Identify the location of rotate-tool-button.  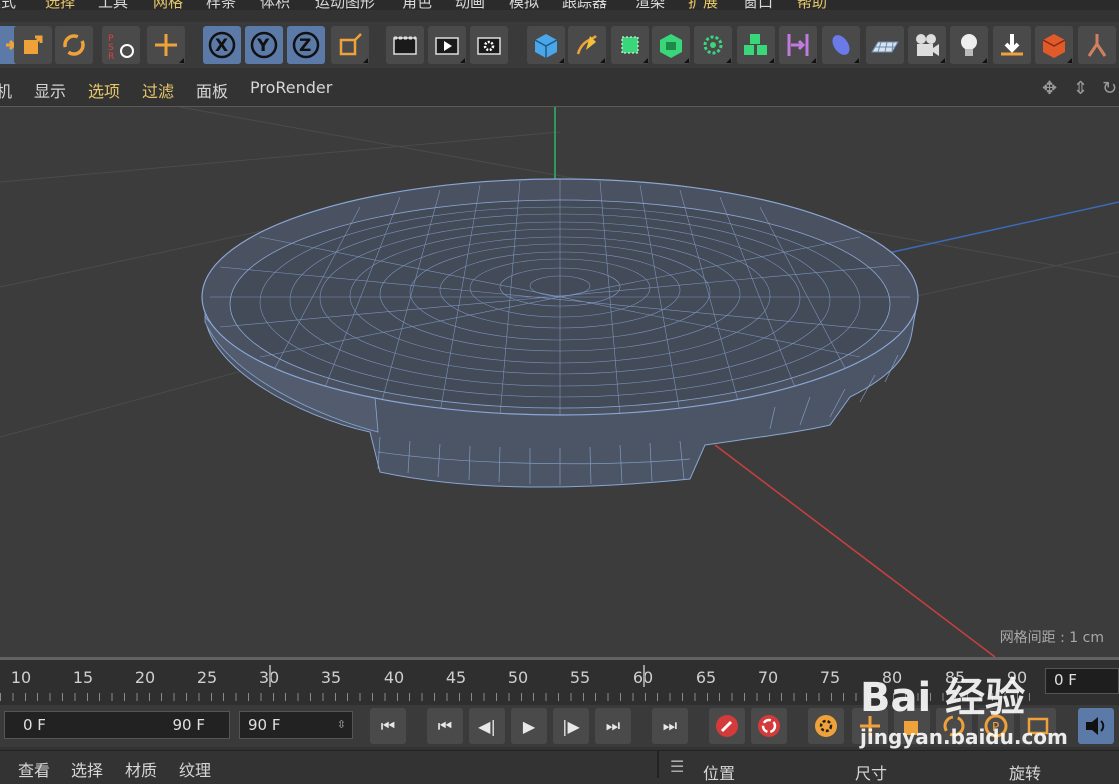
(74, 45).